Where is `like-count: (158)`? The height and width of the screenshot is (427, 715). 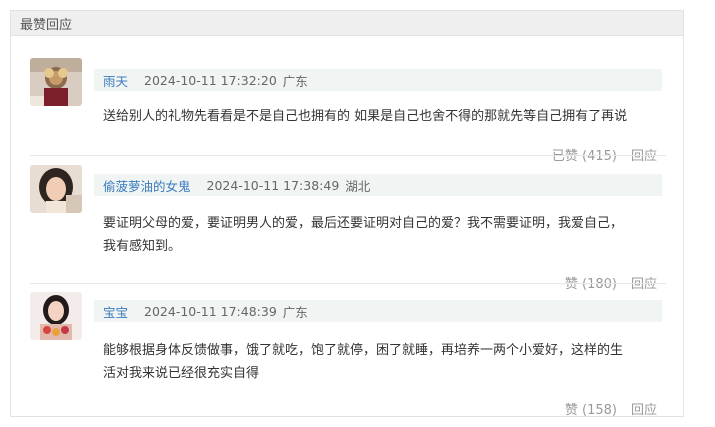
like-count: (158) is located at coordinates (599, 410).